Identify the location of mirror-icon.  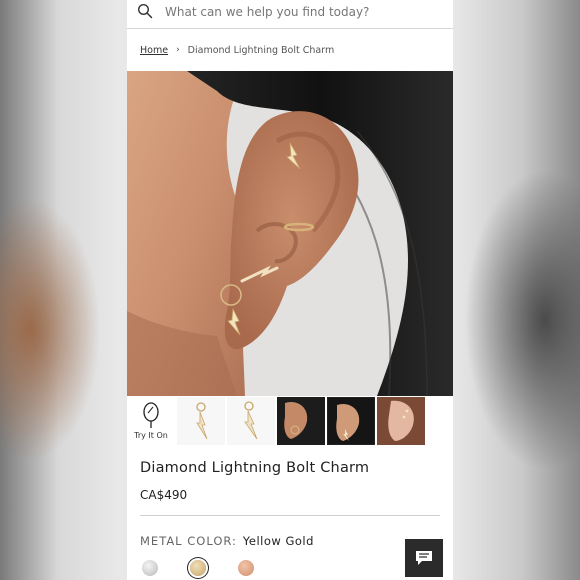
(151, 415).